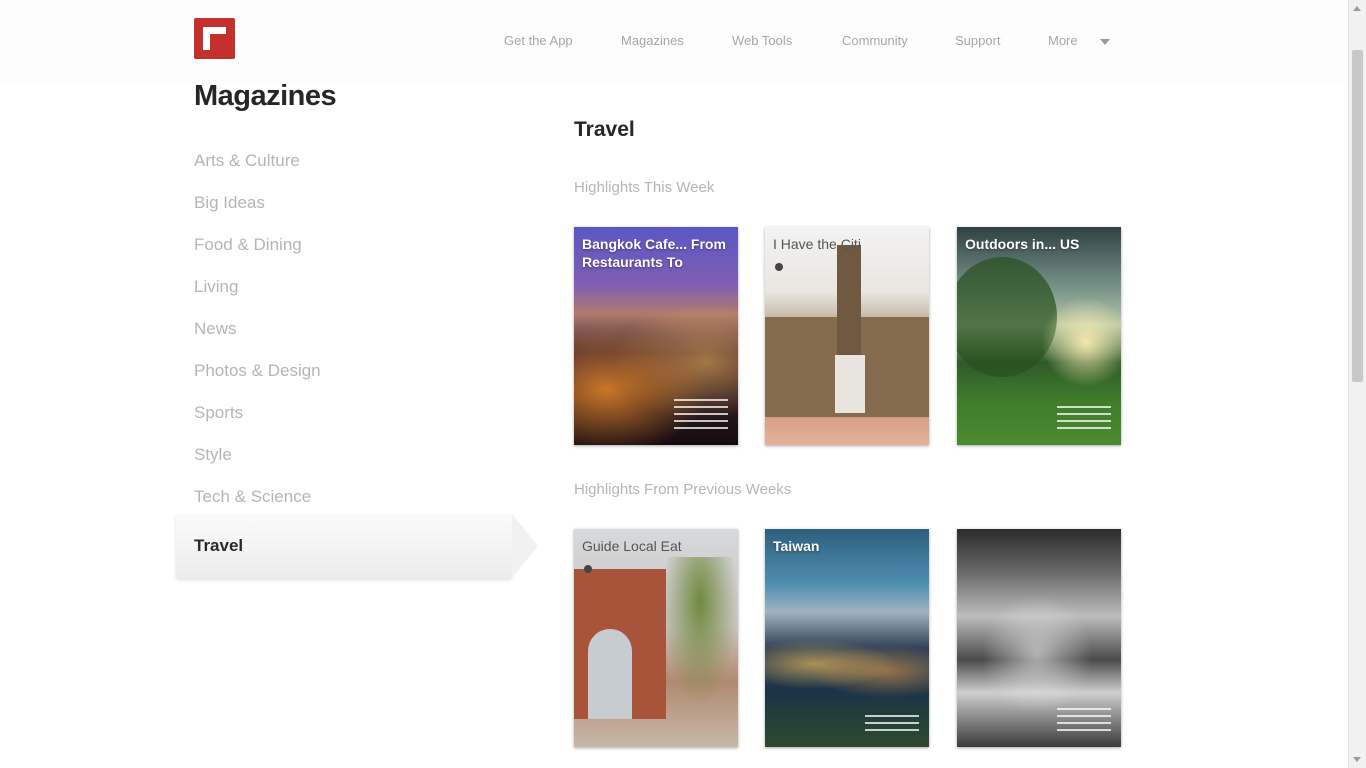 The image size is (1366, 768). I want to click on tile-art-monument, so click(850, 384).